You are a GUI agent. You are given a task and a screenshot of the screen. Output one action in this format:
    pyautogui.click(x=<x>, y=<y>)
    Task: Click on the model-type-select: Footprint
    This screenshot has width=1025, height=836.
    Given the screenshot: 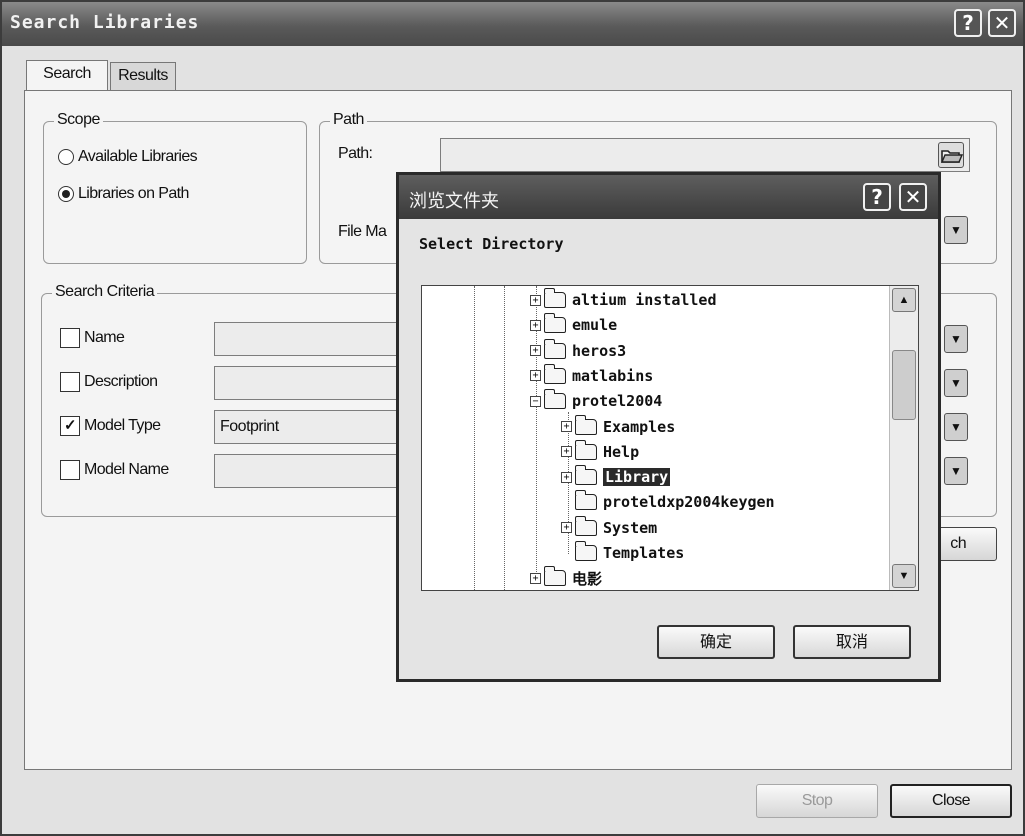 What is the action you would take?
    pyautogui.click(x=314, y=427)
    